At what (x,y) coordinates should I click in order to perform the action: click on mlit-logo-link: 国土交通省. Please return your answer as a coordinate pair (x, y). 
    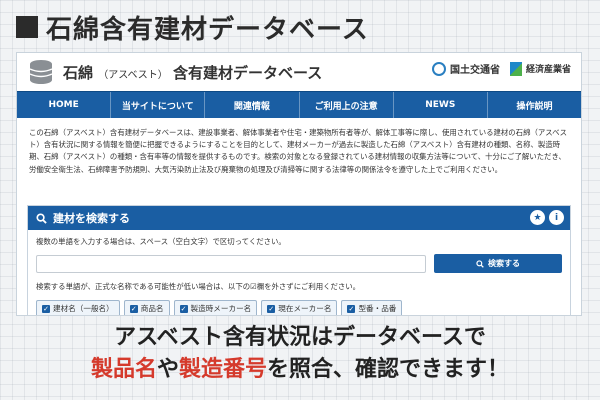
    Looking at the image, I should click on (465, 68).